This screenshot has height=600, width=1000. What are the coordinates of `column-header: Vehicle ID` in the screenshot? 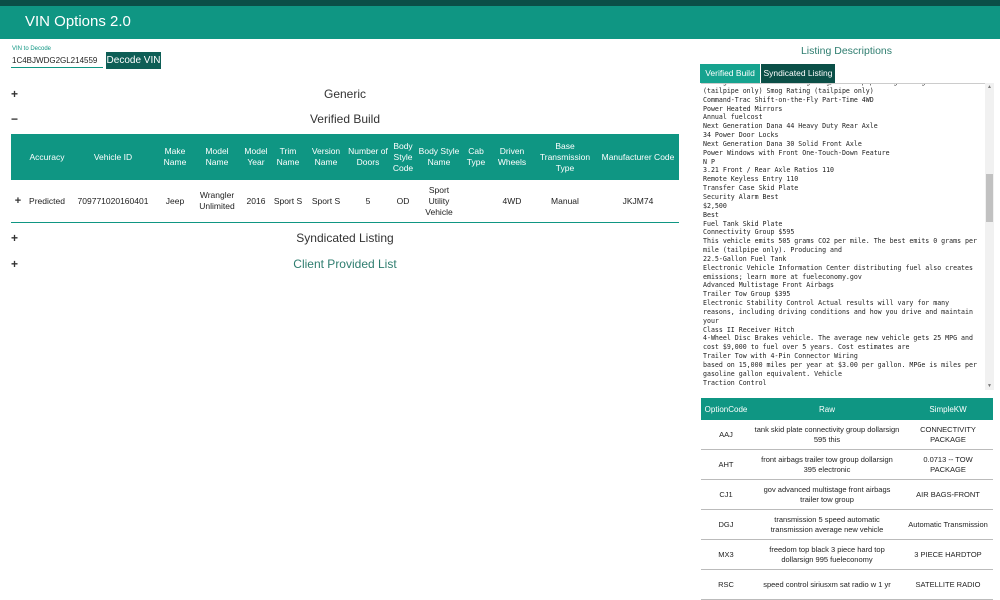 It's located at (113, 157).